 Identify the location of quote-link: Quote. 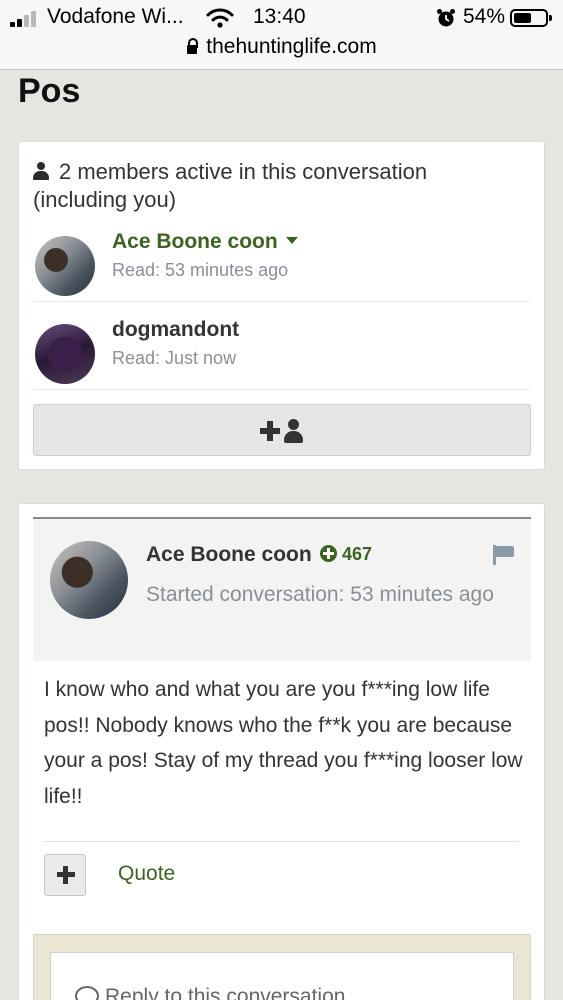
(146, 874).